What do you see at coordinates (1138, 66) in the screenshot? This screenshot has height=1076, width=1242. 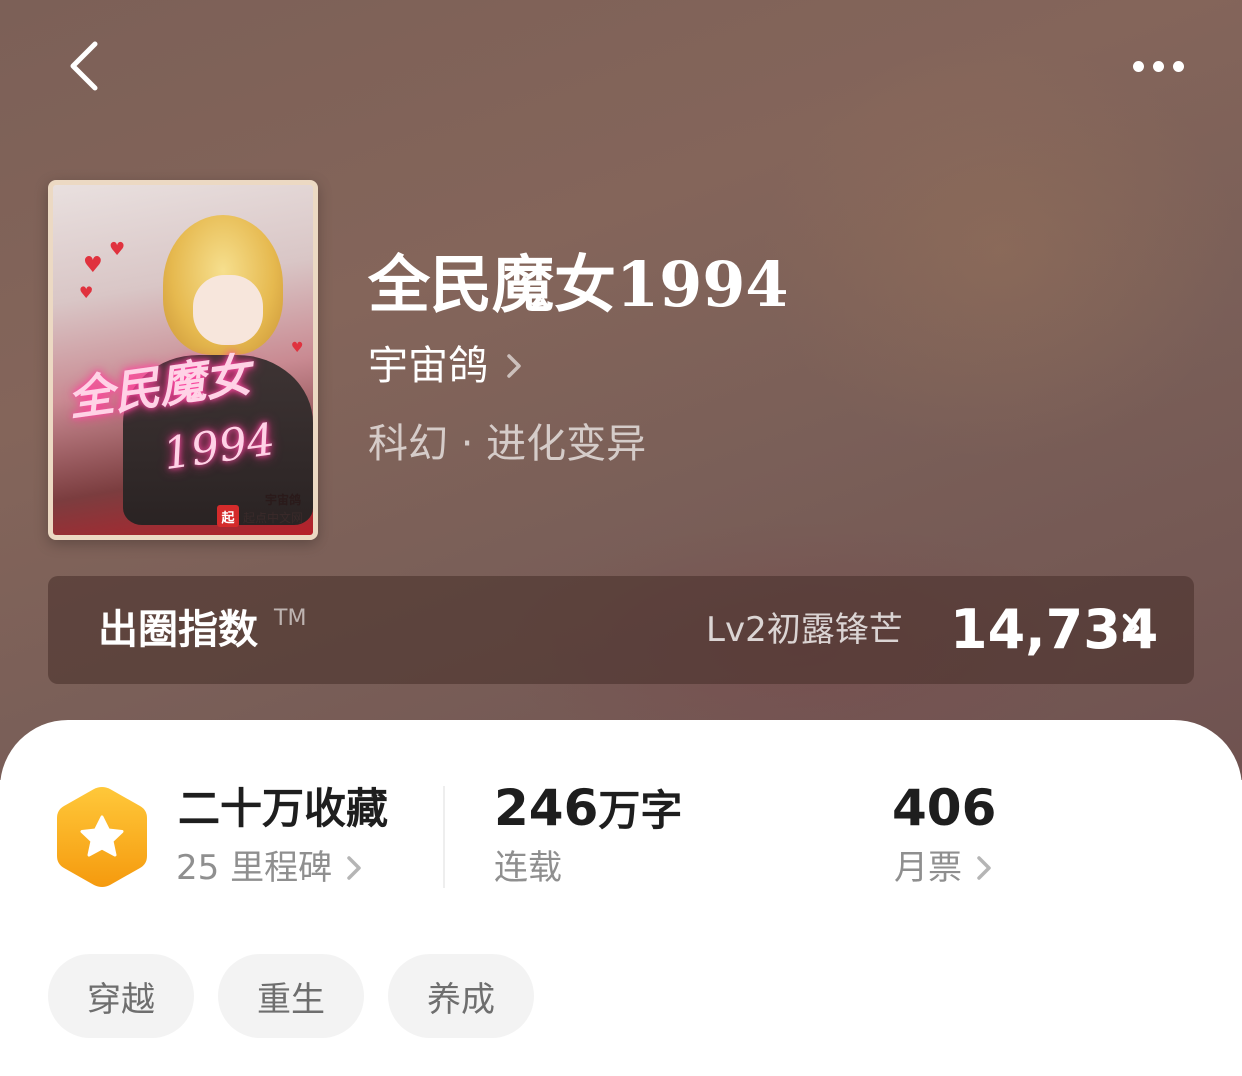 I see `more-dots-icon` at bounding box center [1138, 66].